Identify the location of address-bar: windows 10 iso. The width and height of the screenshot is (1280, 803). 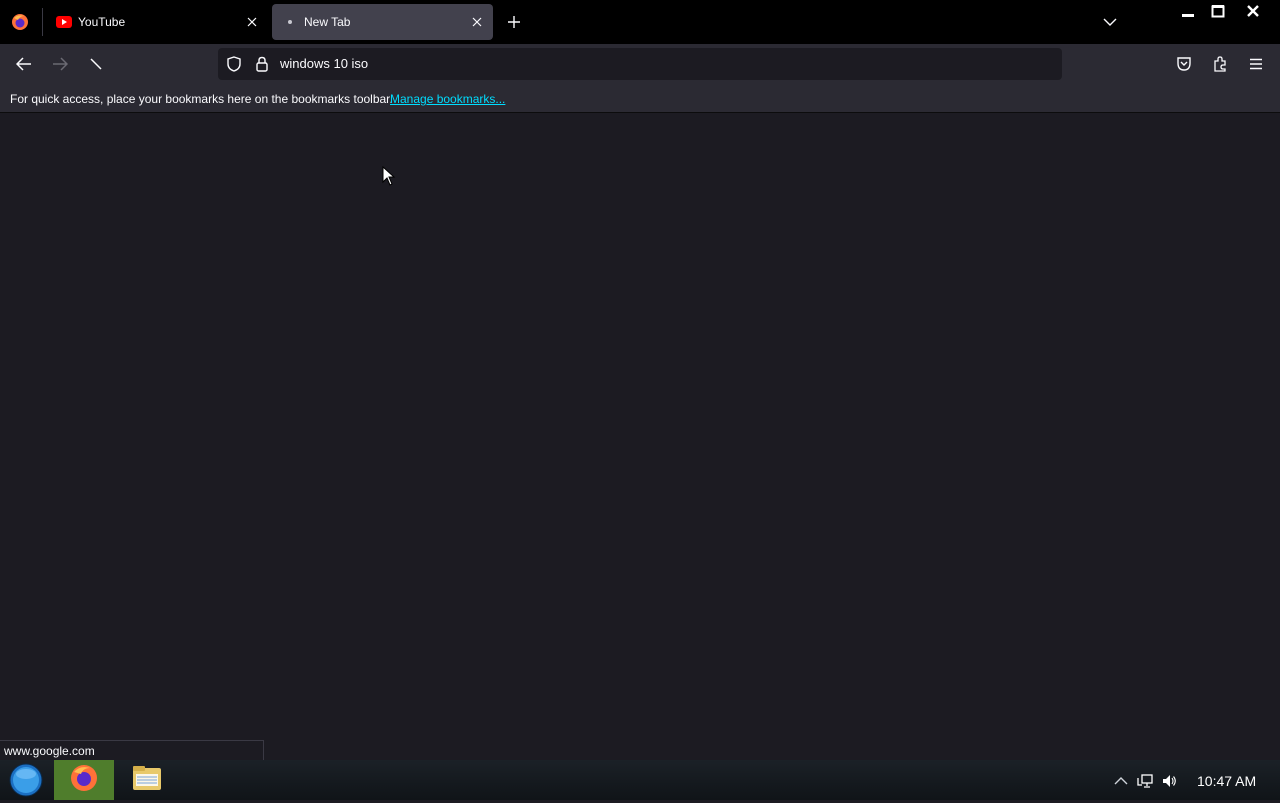
(640, 64).